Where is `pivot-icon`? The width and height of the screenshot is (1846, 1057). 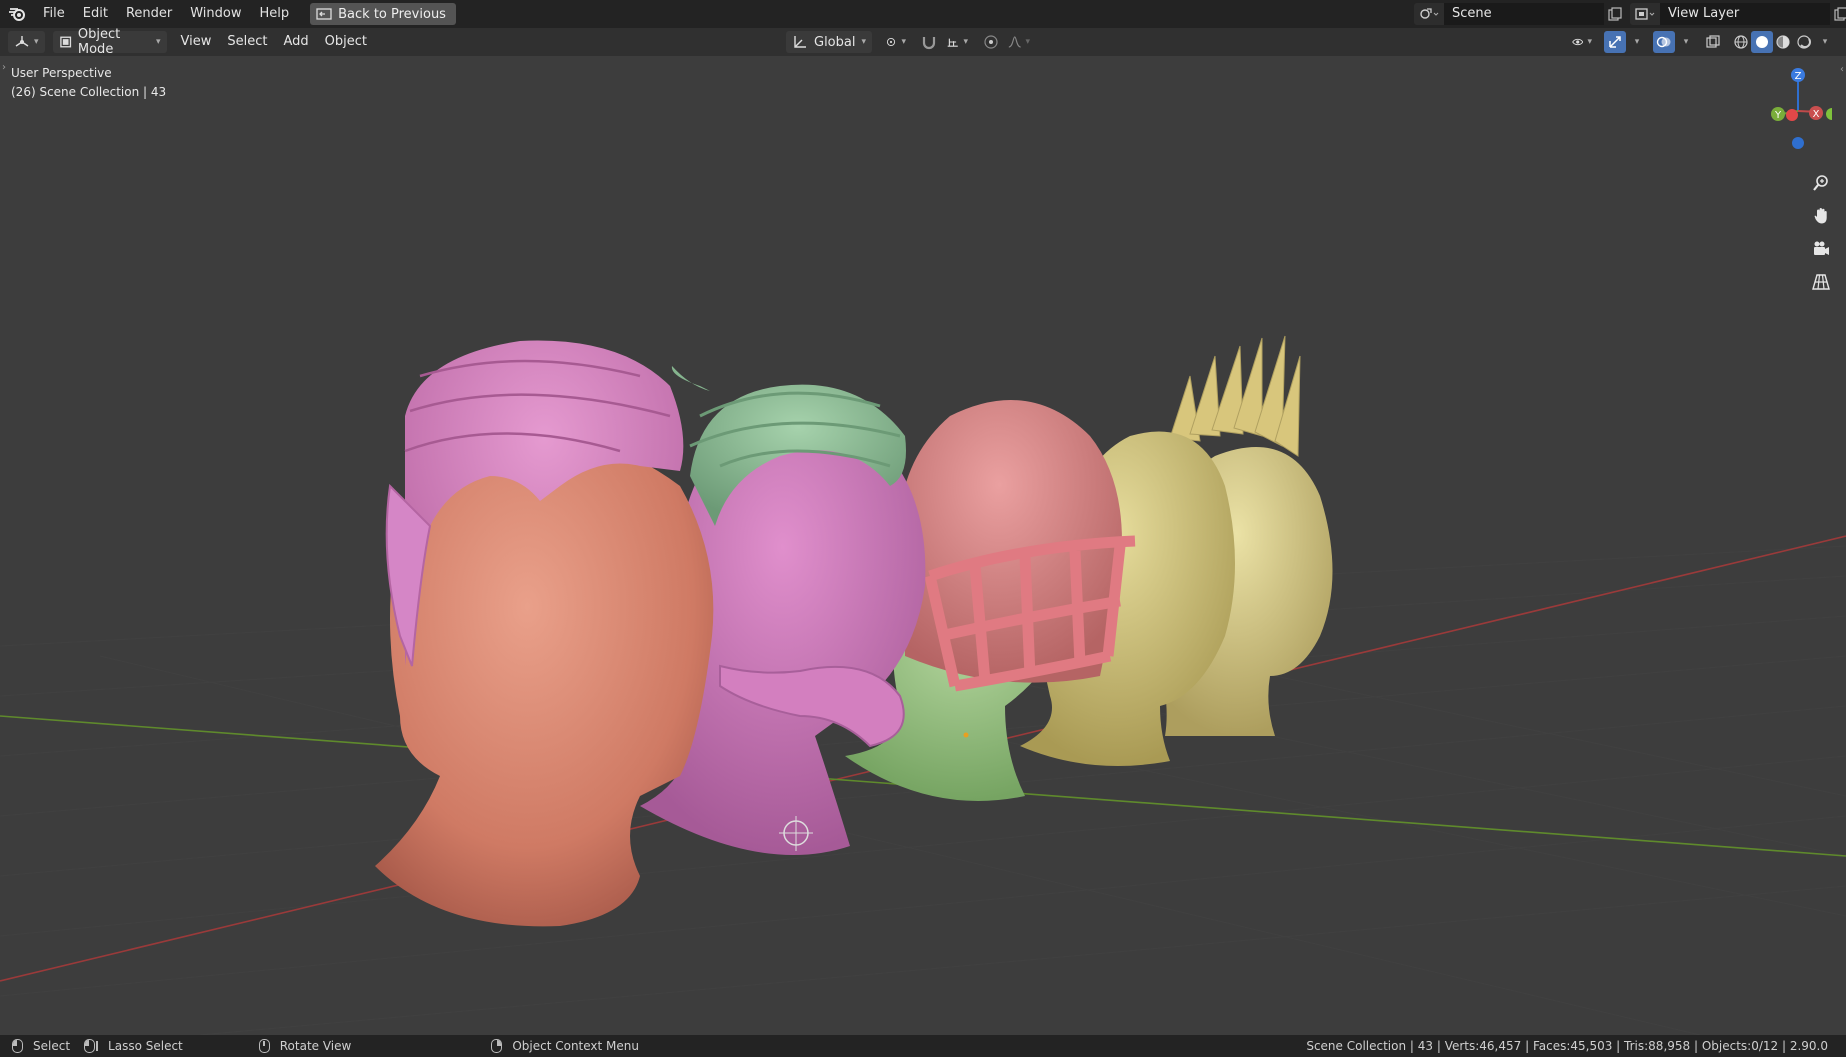
pivot-icon is located at coordinates (891, 42).